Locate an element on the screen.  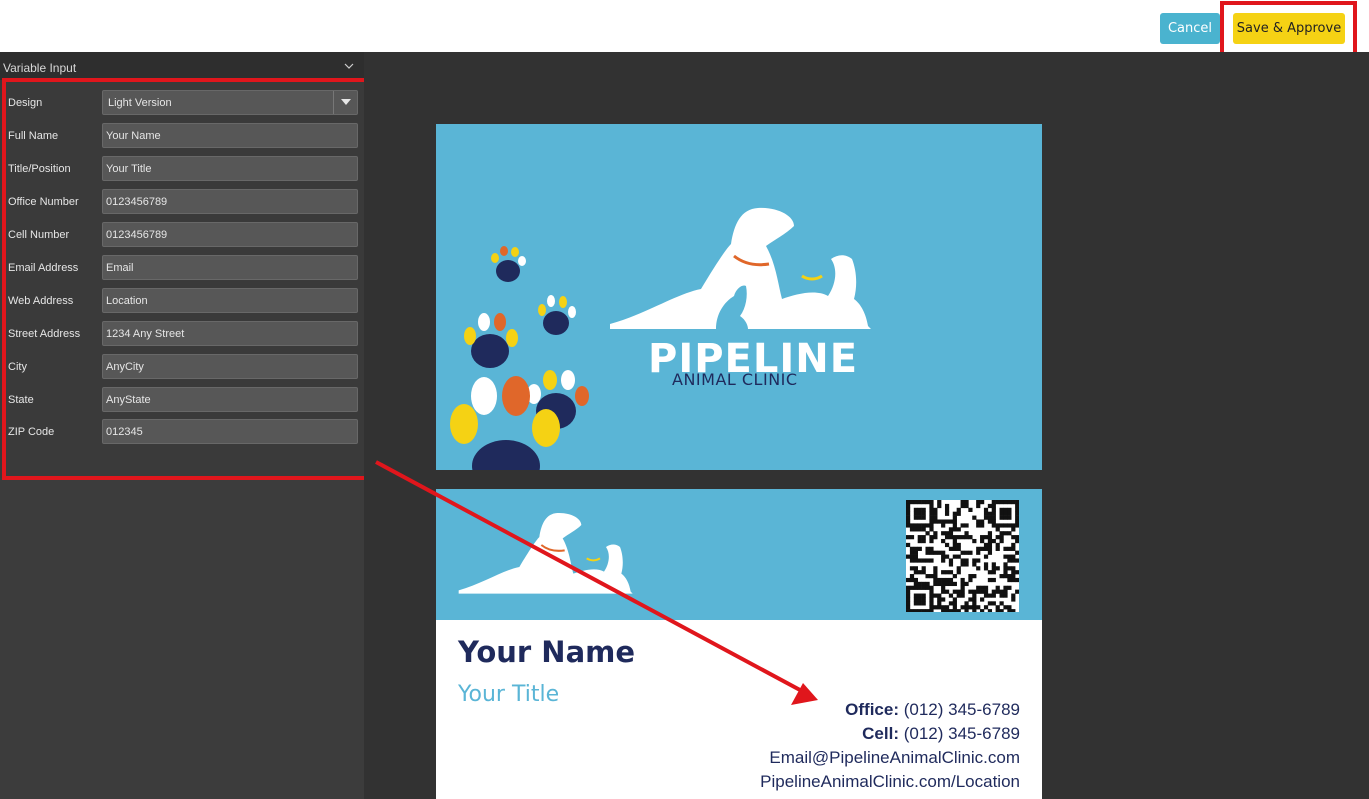
form-row-email: Email Address is located at coordinates (182, 268).